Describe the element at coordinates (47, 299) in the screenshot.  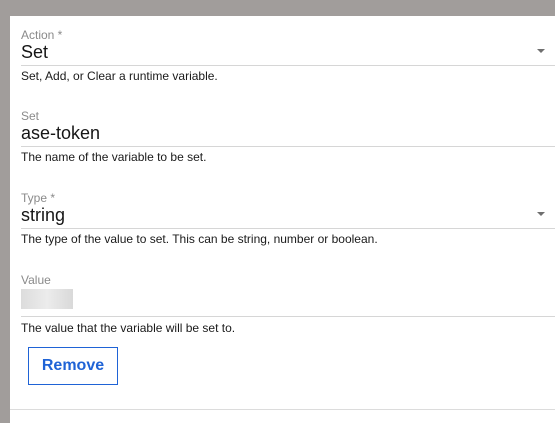
I see `redacted-value` at that location.